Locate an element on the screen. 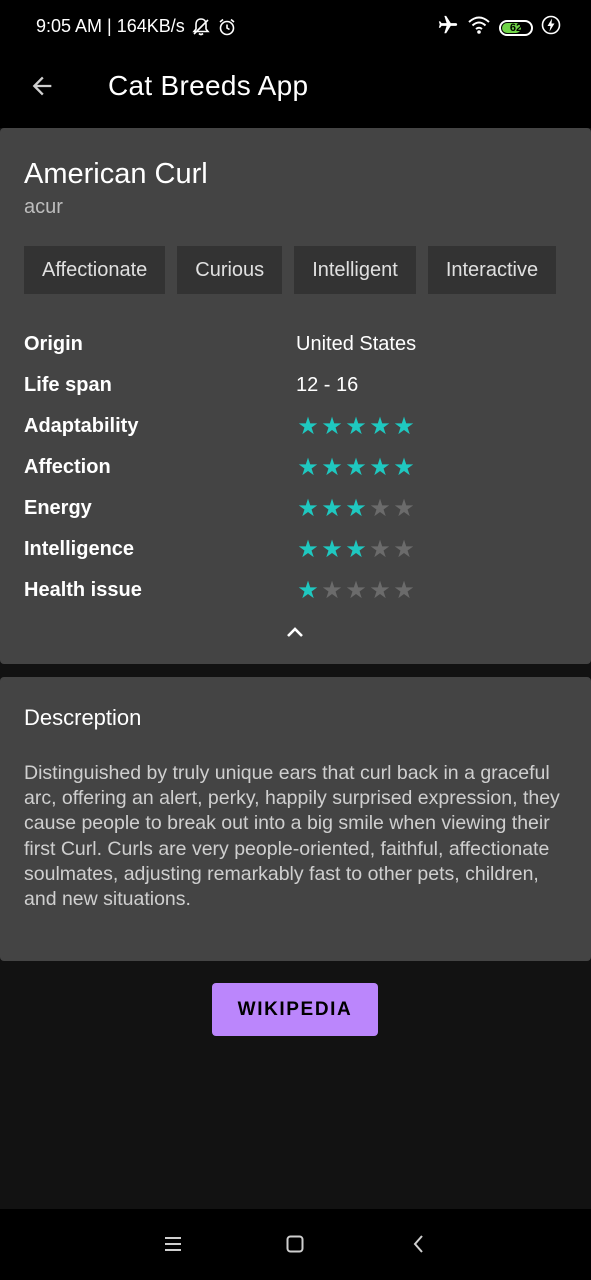 This screenshot has height=1280, width=591. status-left: 9:05 AM | 164KB/s is located at coordinates (136, 26).